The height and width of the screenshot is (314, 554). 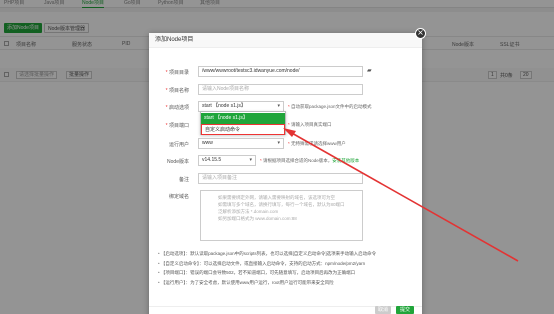 What do you see at coordinates (280, 178) in the screenshot?
I see `remark-input: 请输入项目备注` at bounding box center [280, 178].